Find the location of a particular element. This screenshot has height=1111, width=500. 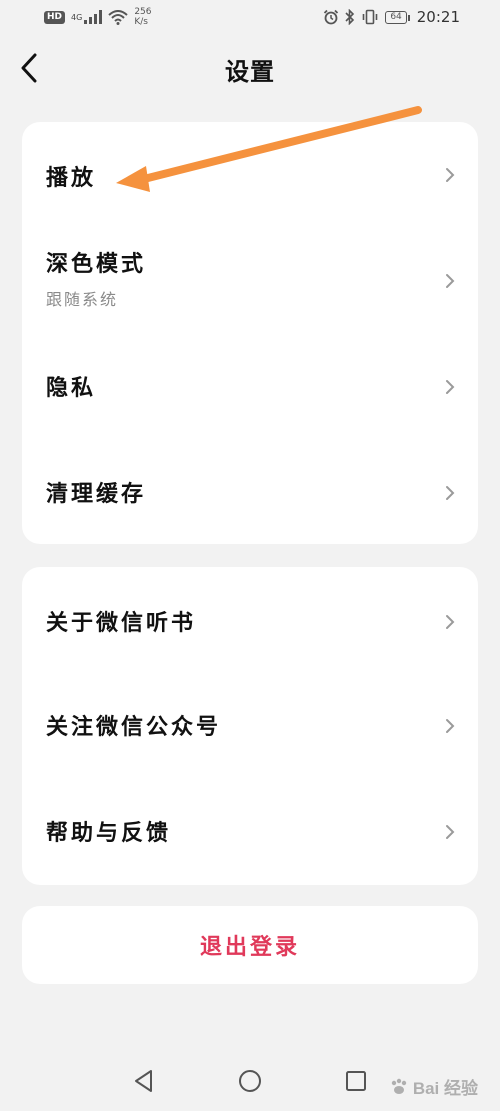

logout-card: 退出登录 is located at coordinates (250, 945).